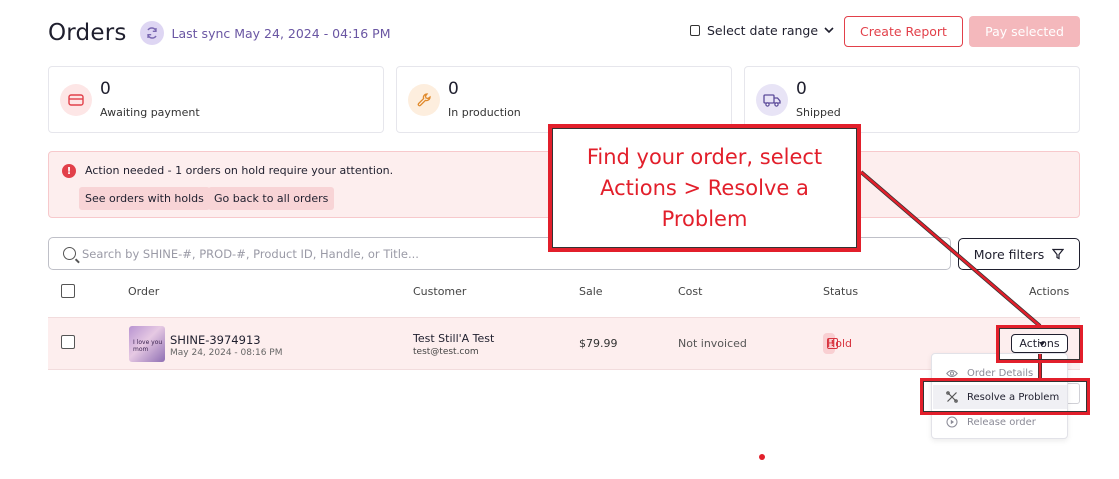 Image resolution: width=1119 pixels, height=479 pixels. What do you see at coordinates (841, 291) in the screenshot?
I see `column-header-status: Status` at bounding box center [841, 291].